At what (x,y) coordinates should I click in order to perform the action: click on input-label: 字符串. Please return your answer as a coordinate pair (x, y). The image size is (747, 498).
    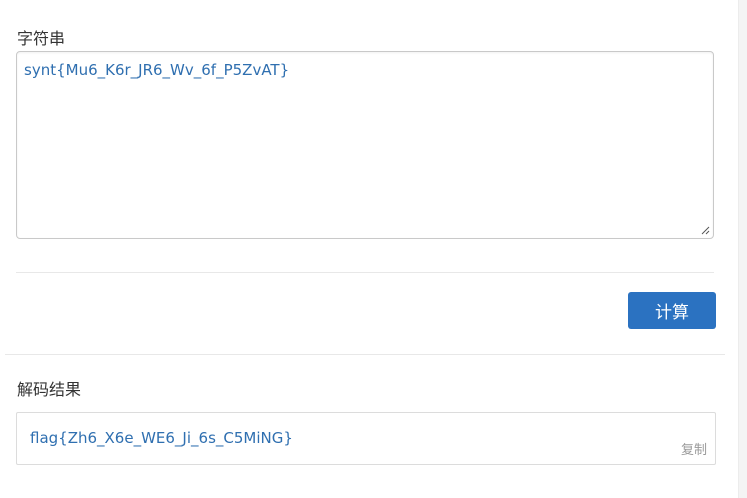
    Looking at the image, I should click on (41, 38).